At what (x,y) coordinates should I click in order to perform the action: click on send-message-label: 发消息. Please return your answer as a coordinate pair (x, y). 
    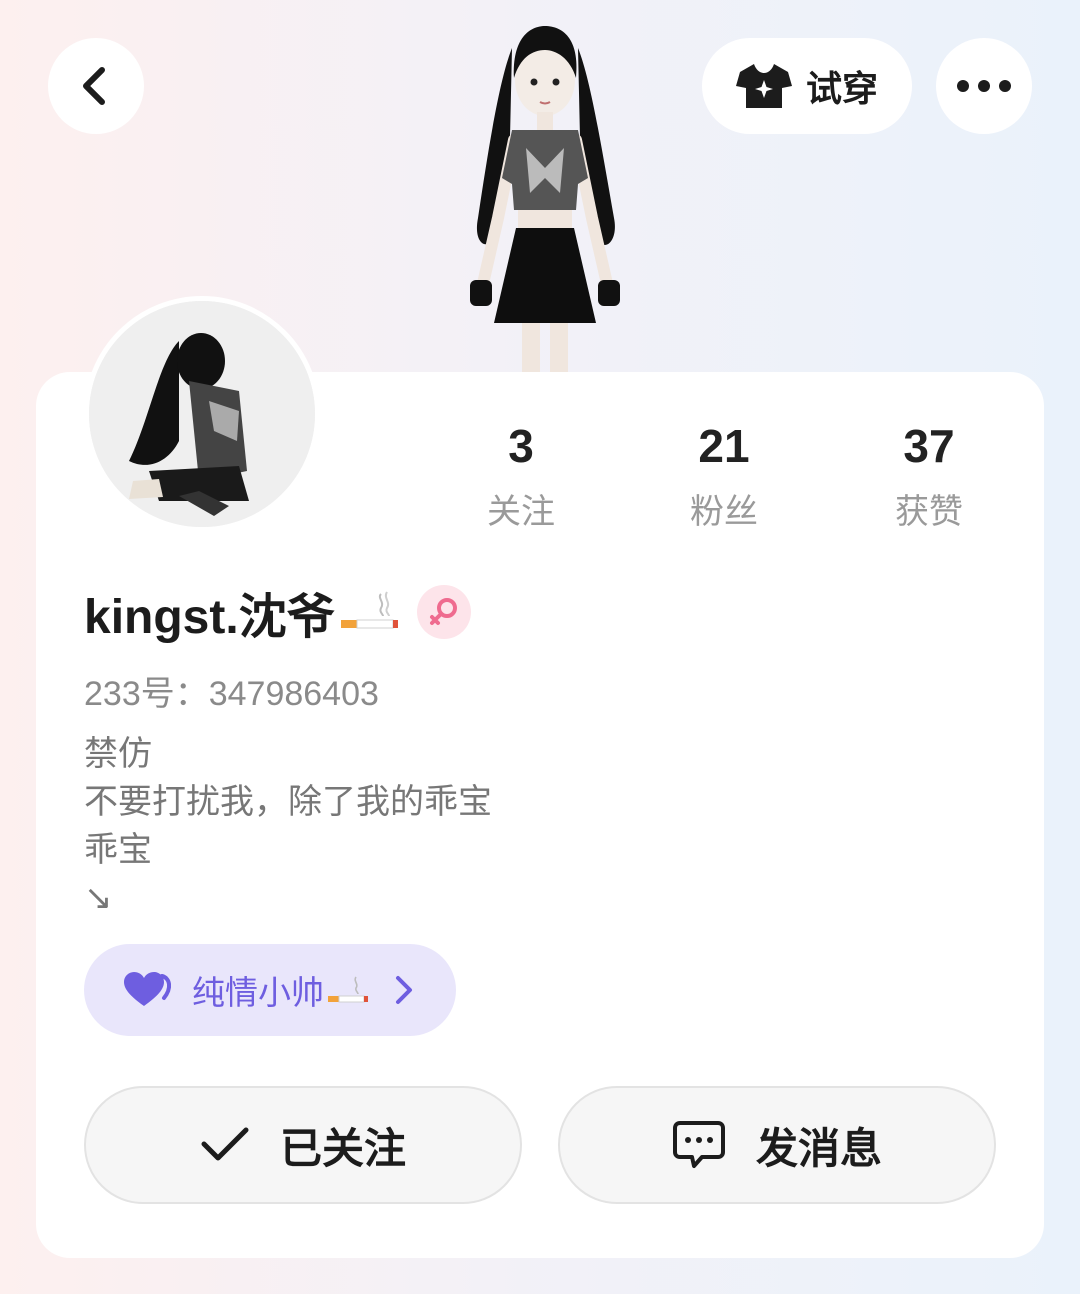
    Looking at the image, I should click on (818, 1148).